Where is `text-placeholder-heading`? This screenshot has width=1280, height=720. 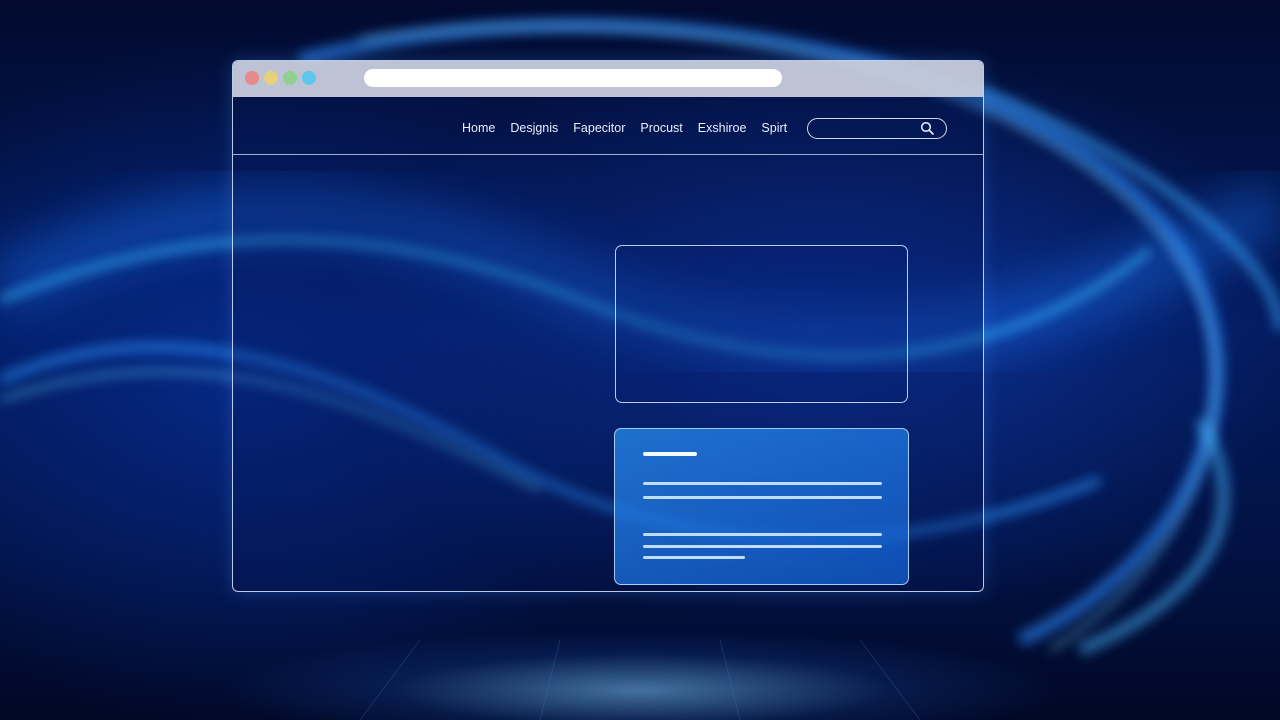
text-placeholder-heading is located at coordinates (670, 454).